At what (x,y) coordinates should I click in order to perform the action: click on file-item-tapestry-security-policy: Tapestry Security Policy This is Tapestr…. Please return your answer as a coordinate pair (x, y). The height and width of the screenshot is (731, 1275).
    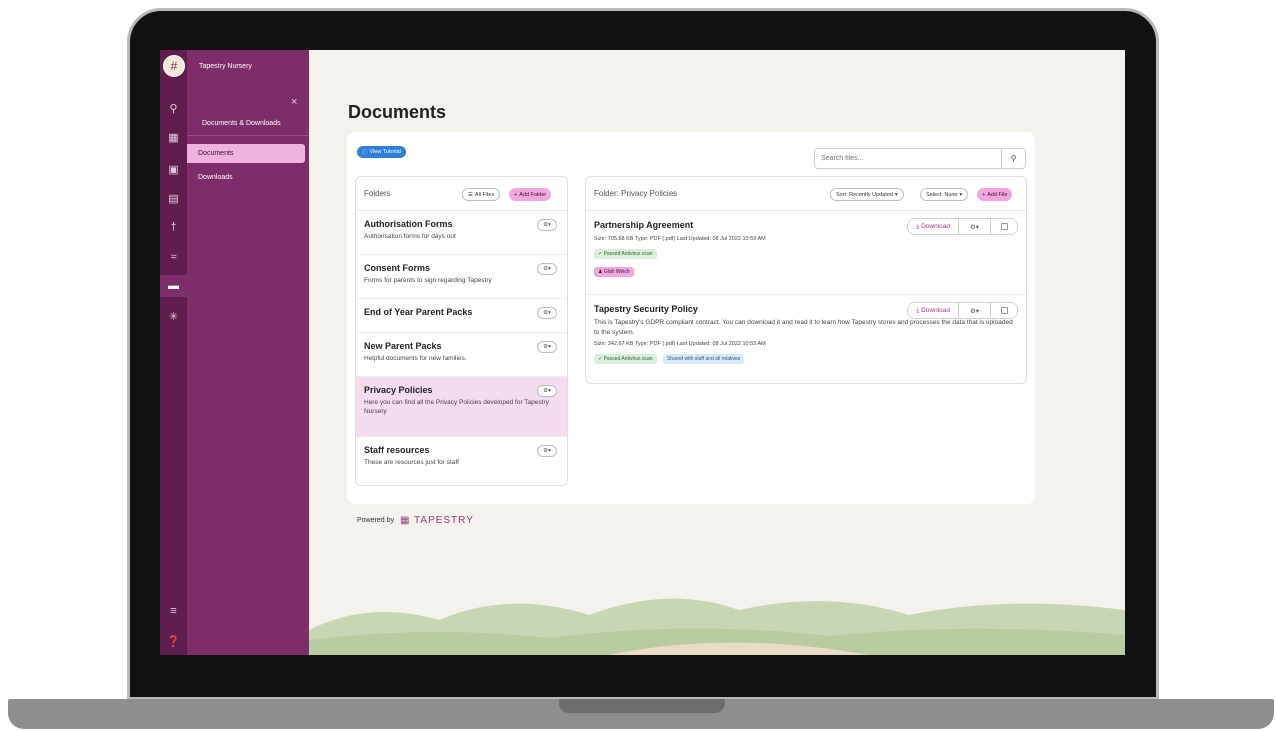
    Looking at the image, I should click on (806, 339).